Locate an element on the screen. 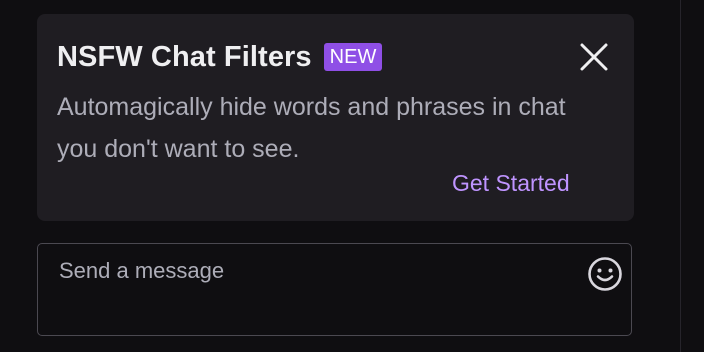  close-icon is located at coordinates (594, 57).